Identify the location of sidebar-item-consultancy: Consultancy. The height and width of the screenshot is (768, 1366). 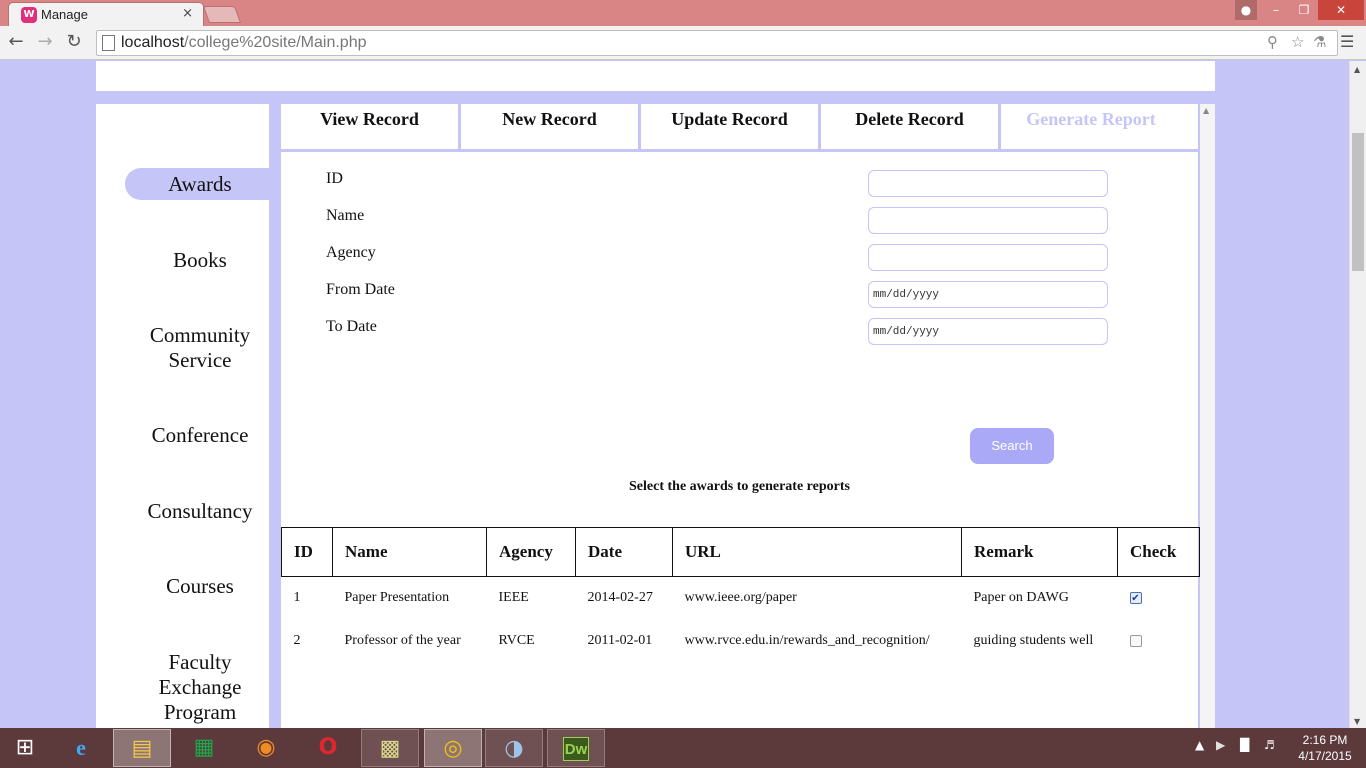
(200, 511).